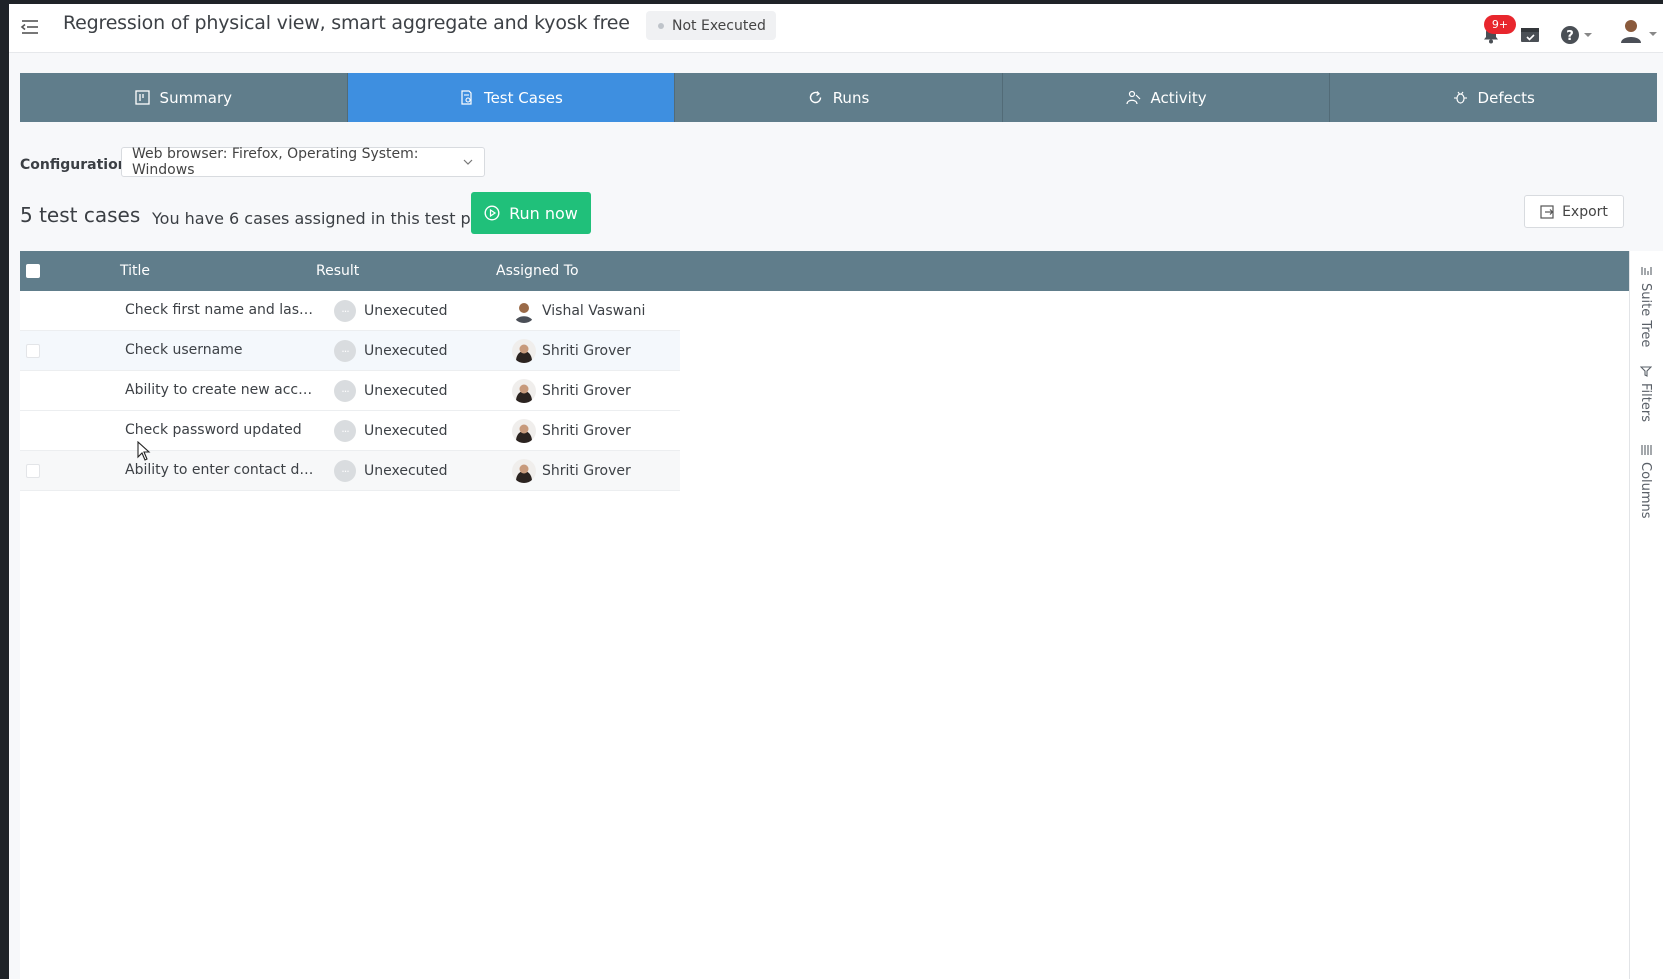 The width and height of the screenshot is (1663, 979). Describe the element at coordinates (594, 311) in the screenshot. I see `assignee-name: Vishal Vaswani` at that location.